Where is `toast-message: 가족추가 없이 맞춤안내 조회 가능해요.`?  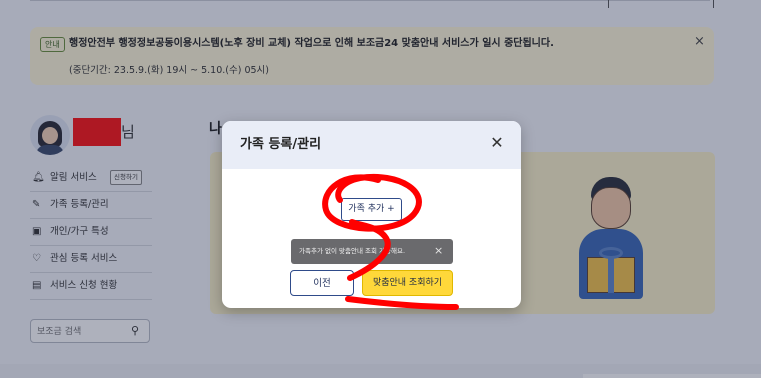
toast-message: 가족추가 없이 맞춤안내 조회 가능해요. is located at coordinates (352, 251).